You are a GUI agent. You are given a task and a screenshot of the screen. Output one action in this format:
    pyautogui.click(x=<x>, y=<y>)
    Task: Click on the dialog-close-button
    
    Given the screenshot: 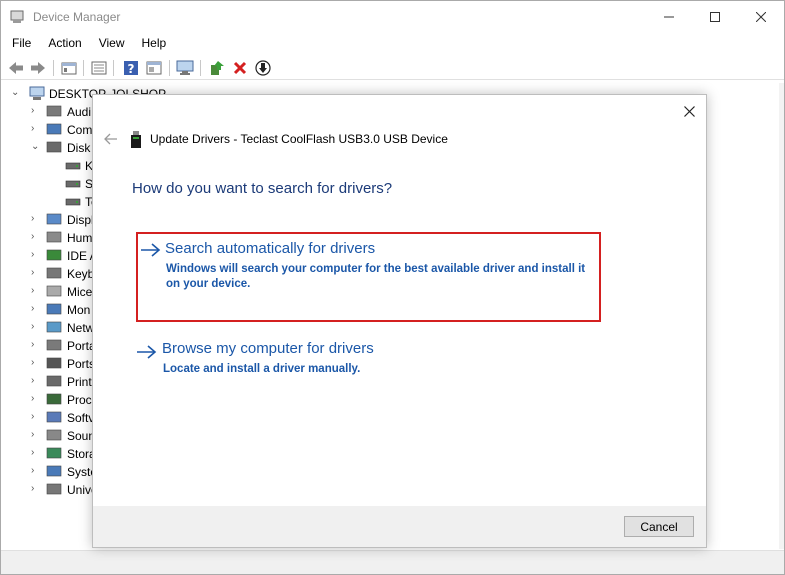 What is the action you would take?
    pyautogui.click(x=689, y=111)
    